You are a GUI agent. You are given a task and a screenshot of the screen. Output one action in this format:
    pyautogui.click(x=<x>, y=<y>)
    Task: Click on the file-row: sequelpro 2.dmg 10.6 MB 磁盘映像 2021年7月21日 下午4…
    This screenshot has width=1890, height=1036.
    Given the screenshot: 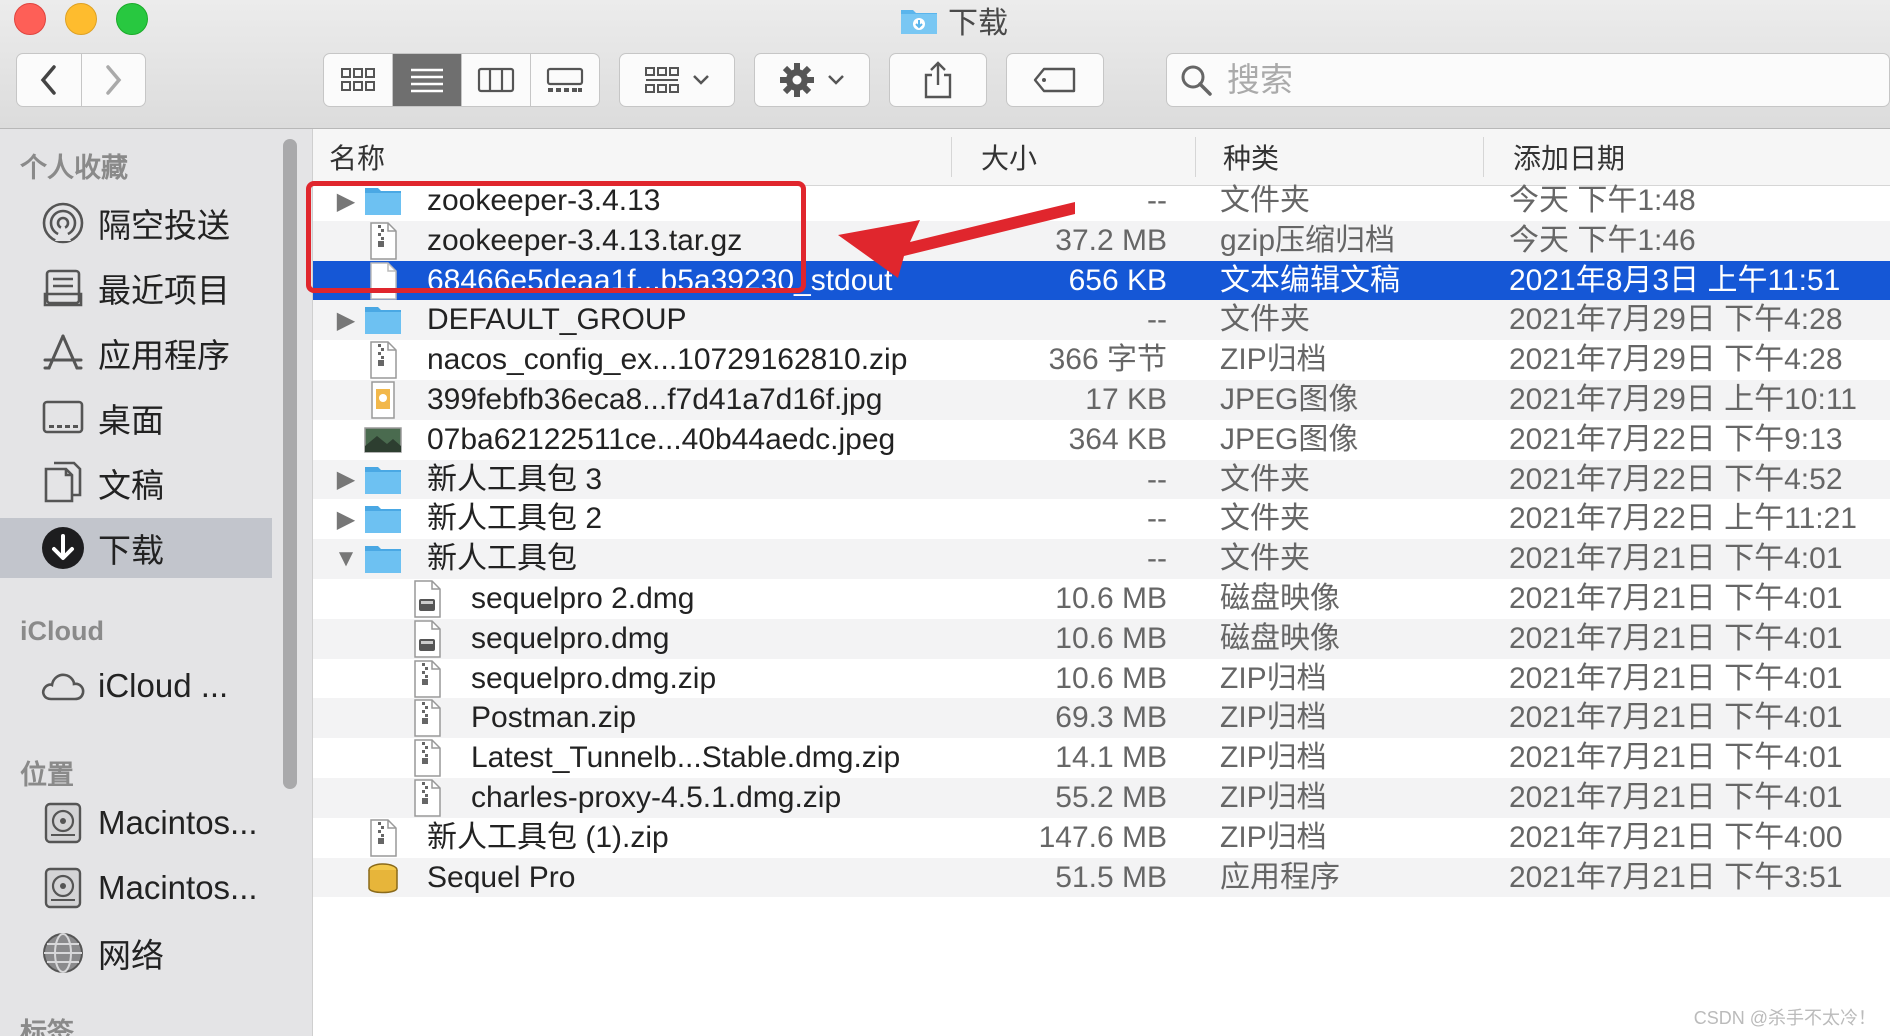 What is the action you would take?
    pyautogui.click(x=1101, y=599)
    